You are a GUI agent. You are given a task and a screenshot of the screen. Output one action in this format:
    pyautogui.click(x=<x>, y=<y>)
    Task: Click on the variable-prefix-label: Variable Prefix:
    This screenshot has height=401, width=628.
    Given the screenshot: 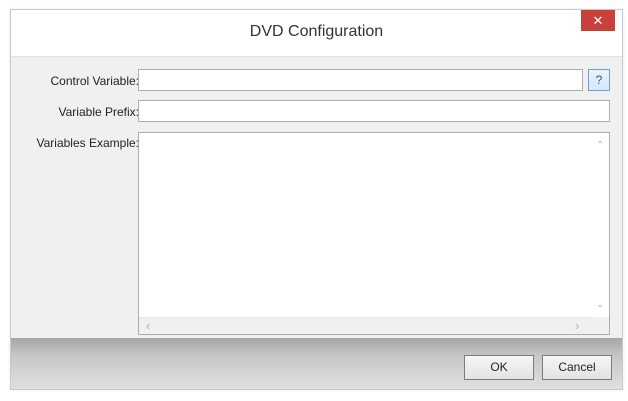 What is the action you would take?
    pyautogui.click(x=98, y=112)
    